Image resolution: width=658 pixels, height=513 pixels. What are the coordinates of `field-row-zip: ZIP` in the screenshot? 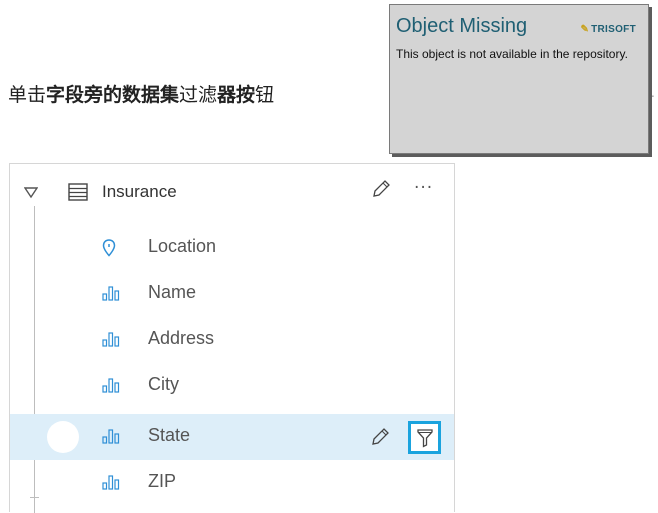 It's located at (232, 483).